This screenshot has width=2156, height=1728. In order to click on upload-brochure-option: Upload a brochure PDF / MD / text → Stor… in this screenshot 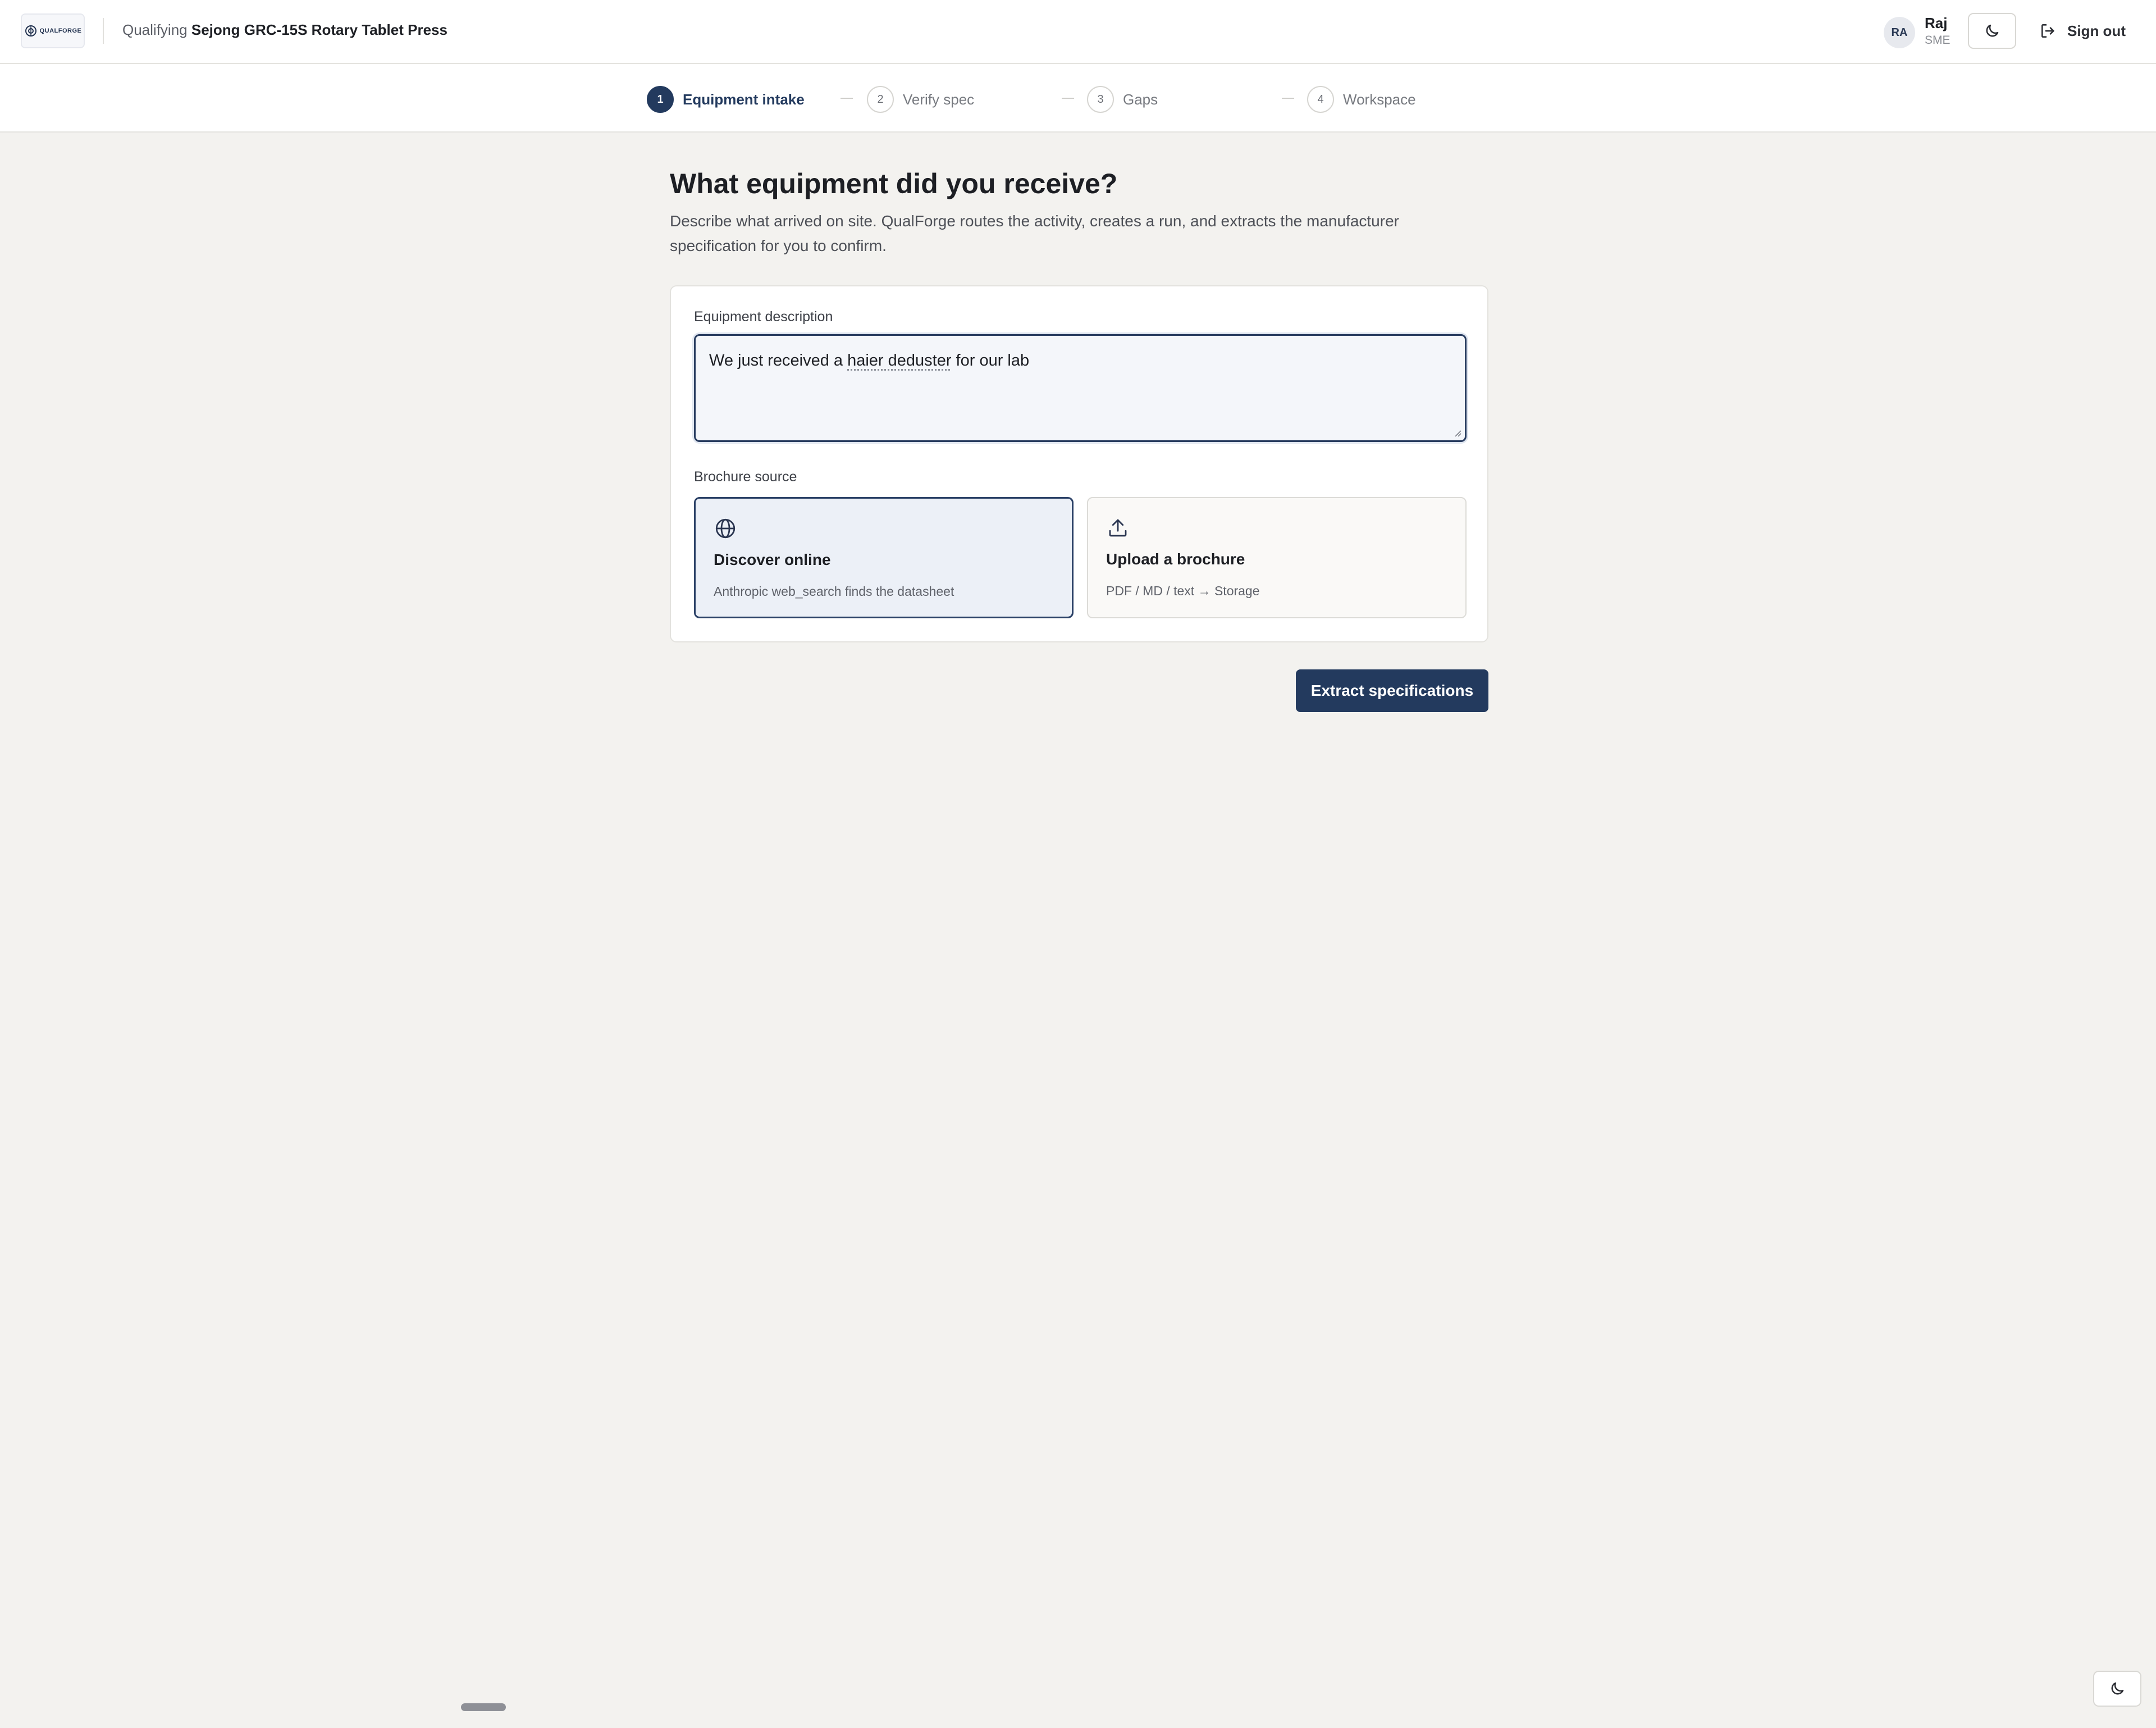, I will do `click(1277, 557)`.